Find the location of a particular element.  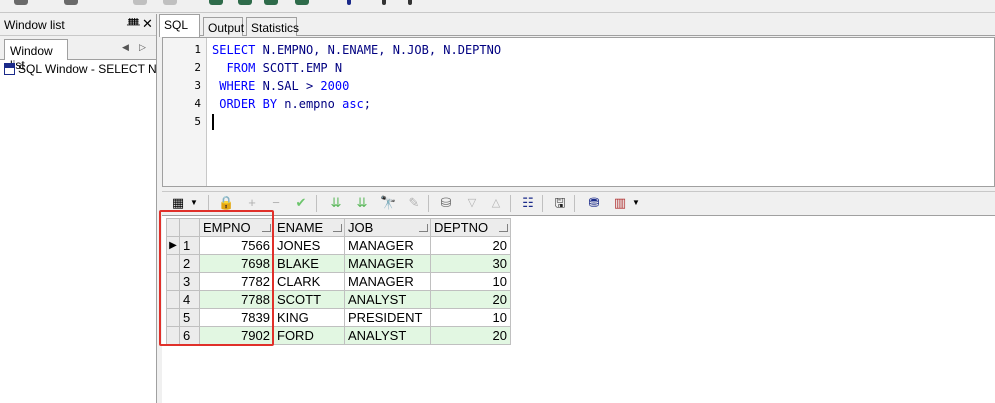

code-line: ORDER BY n.empno asc; is located at coordinates (291, 104).